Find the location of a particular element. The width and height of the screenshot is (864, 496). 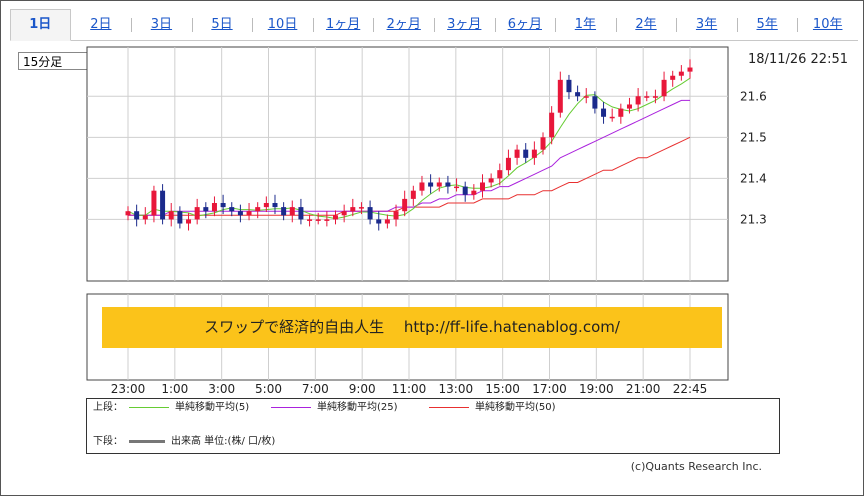

ma5-swatch is located at coordinates (149, 407).